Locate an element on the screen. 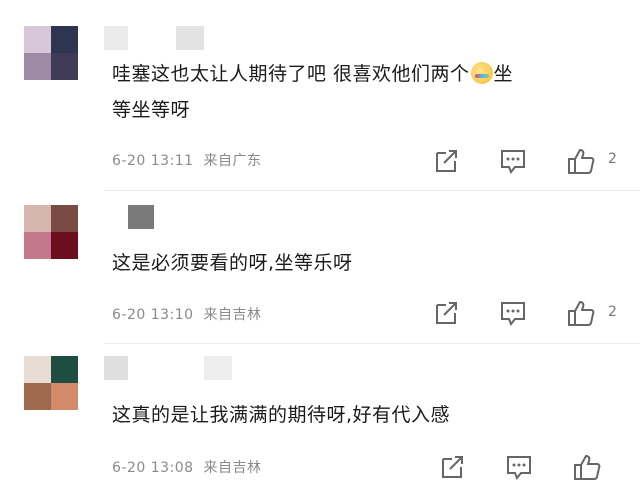 Image resolution: width=640 pixels, height=498 pixels. comment-meta: 6-20 13:11 来自广东 is located at coordinates (186, 160).